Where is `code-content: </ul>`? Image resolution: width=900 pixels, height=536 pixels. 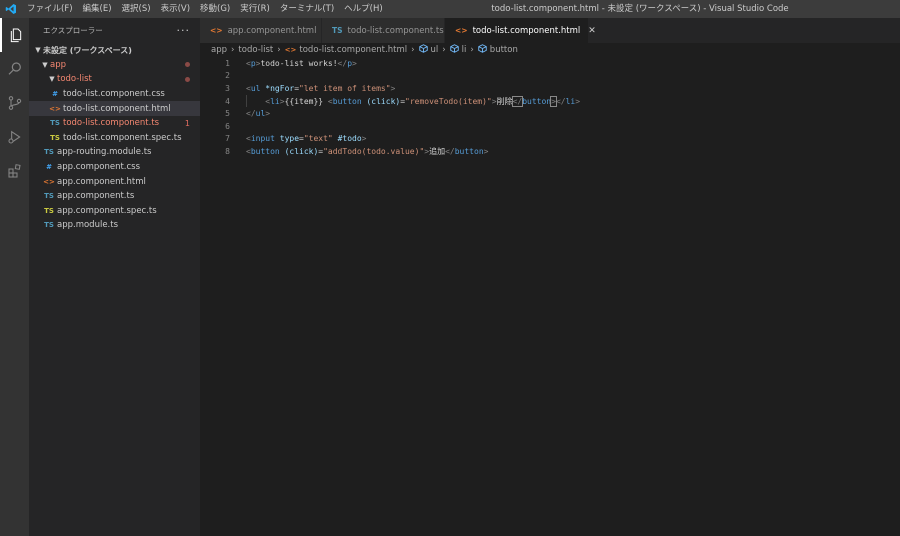
code-content: </ul> is located at coordinates (258, 114).